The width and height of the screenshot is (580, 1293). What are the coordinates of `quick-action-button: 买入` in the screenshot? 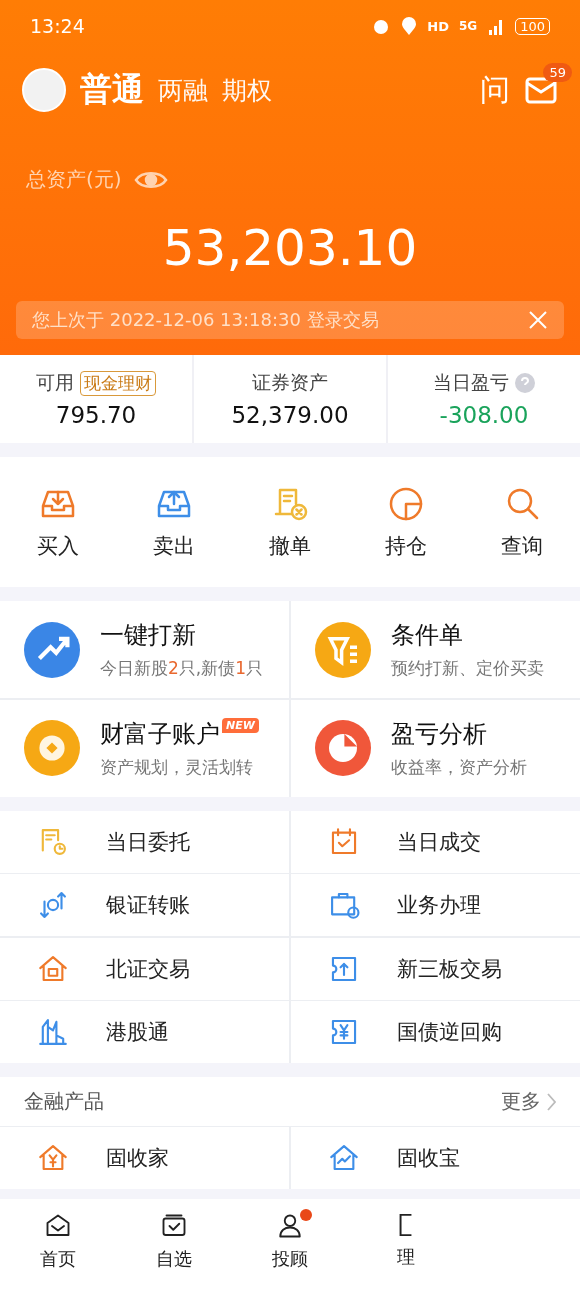 It's located at (58, 522).